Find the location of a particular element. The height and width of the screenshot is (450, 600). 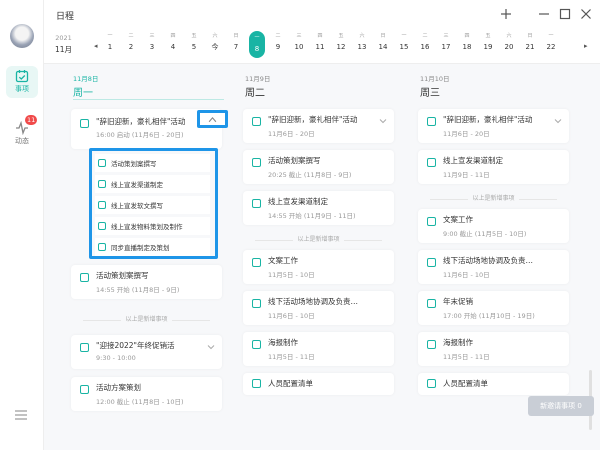

task-title: "辞旧迎新，豪礼相伴"活动 is located at coordinates (488, 119).